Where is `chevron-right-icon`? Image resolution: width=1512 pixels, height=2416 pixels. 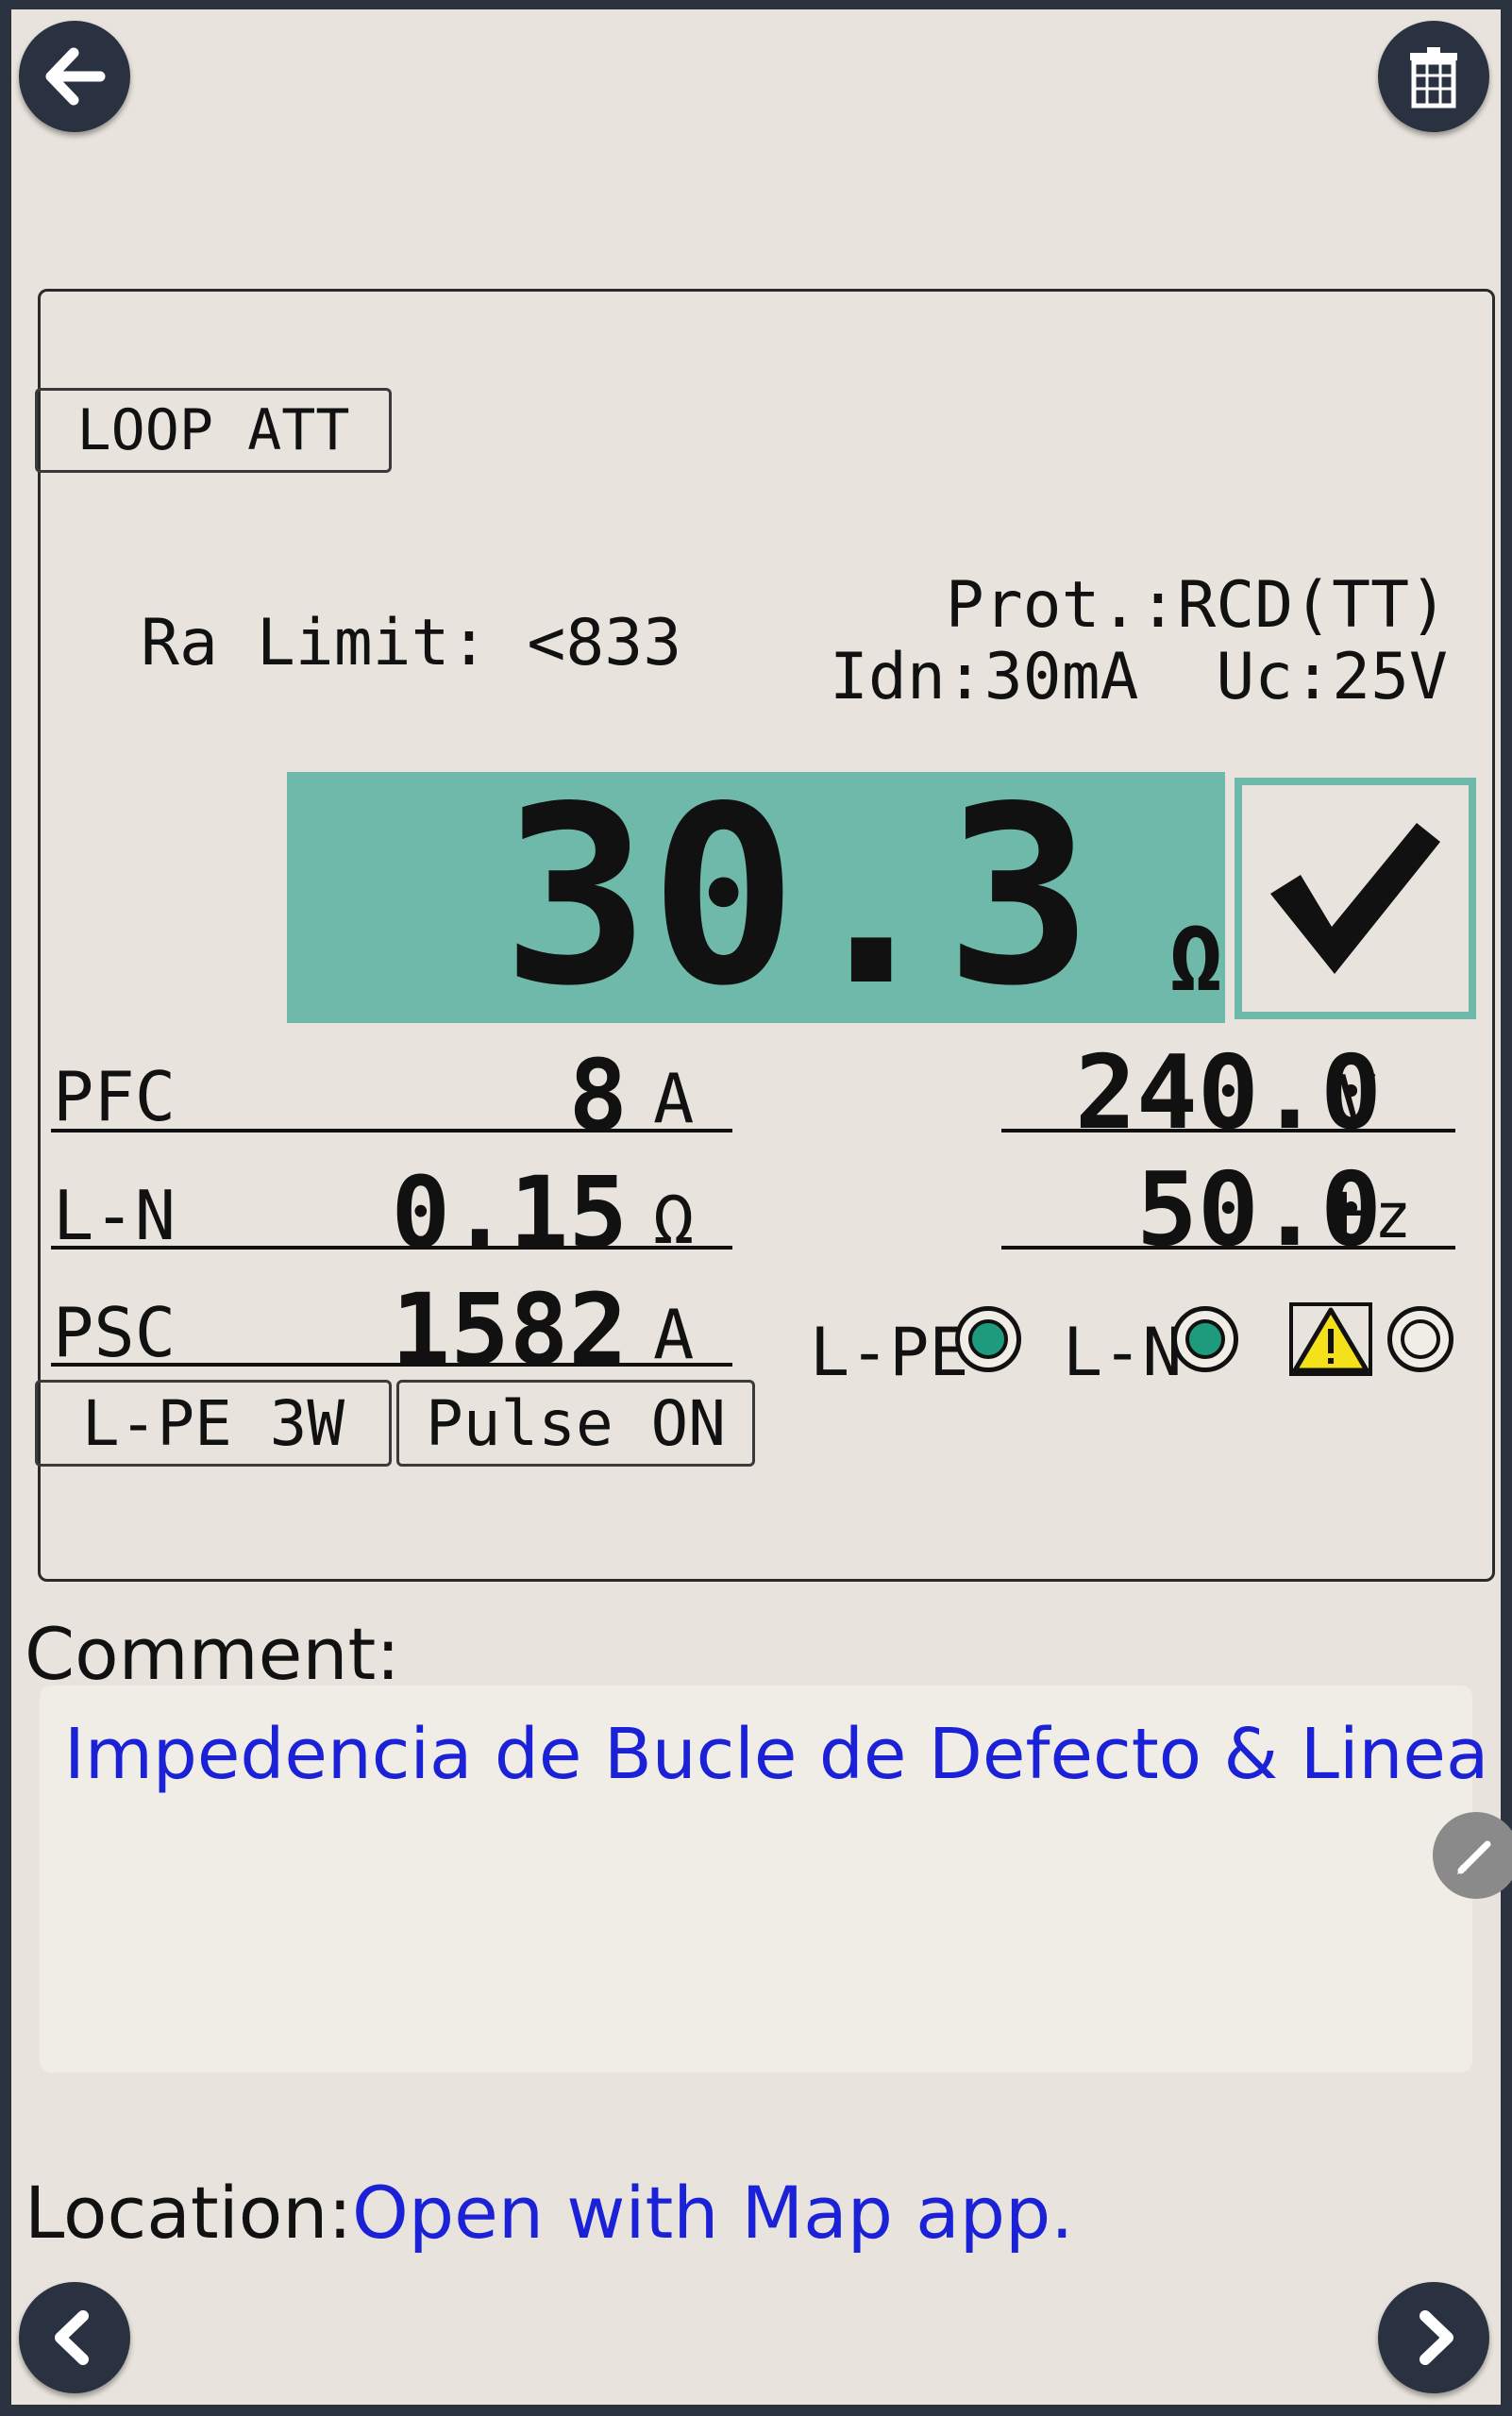
chevron-right-icon is located at coordinates (1436, 2337).